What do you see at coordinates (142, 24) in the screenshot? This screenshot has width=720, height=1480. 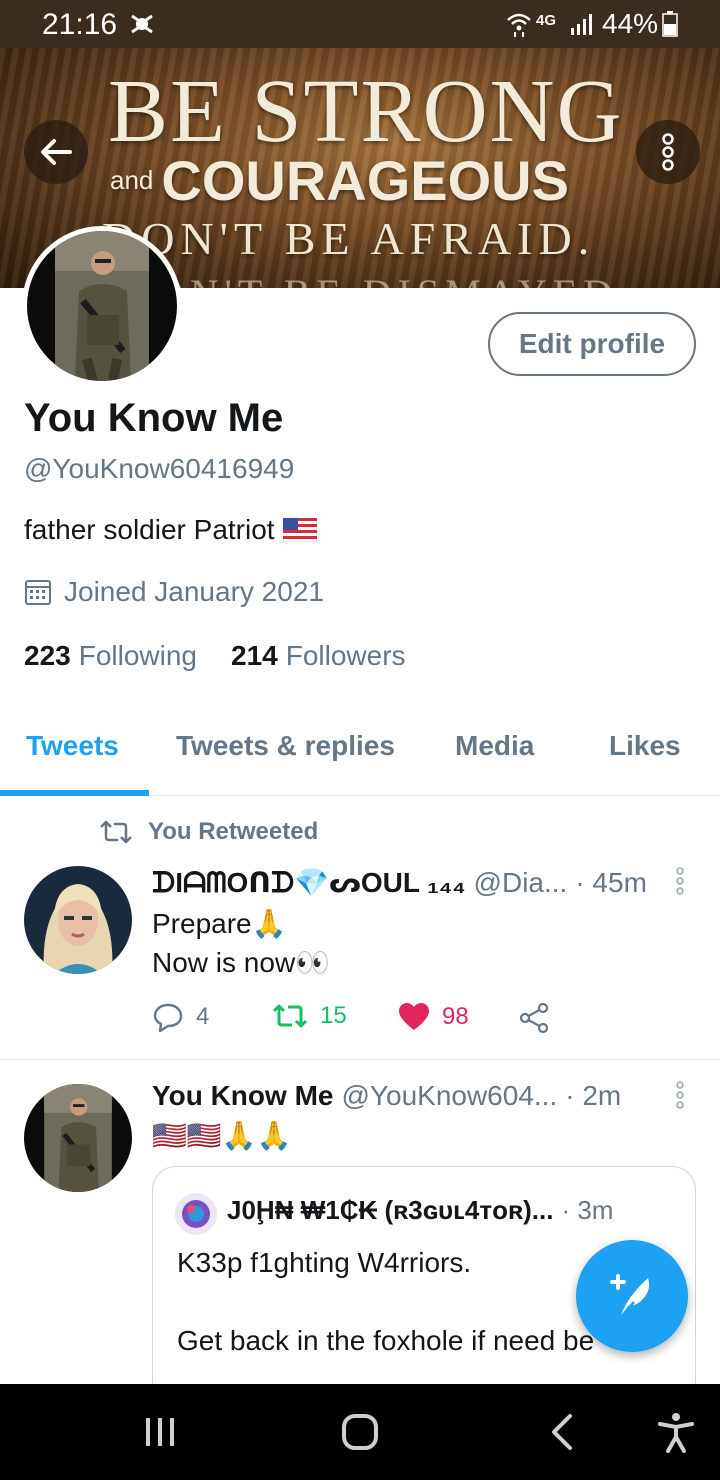 I see `notification-icon` at bounding box center [142, 24].